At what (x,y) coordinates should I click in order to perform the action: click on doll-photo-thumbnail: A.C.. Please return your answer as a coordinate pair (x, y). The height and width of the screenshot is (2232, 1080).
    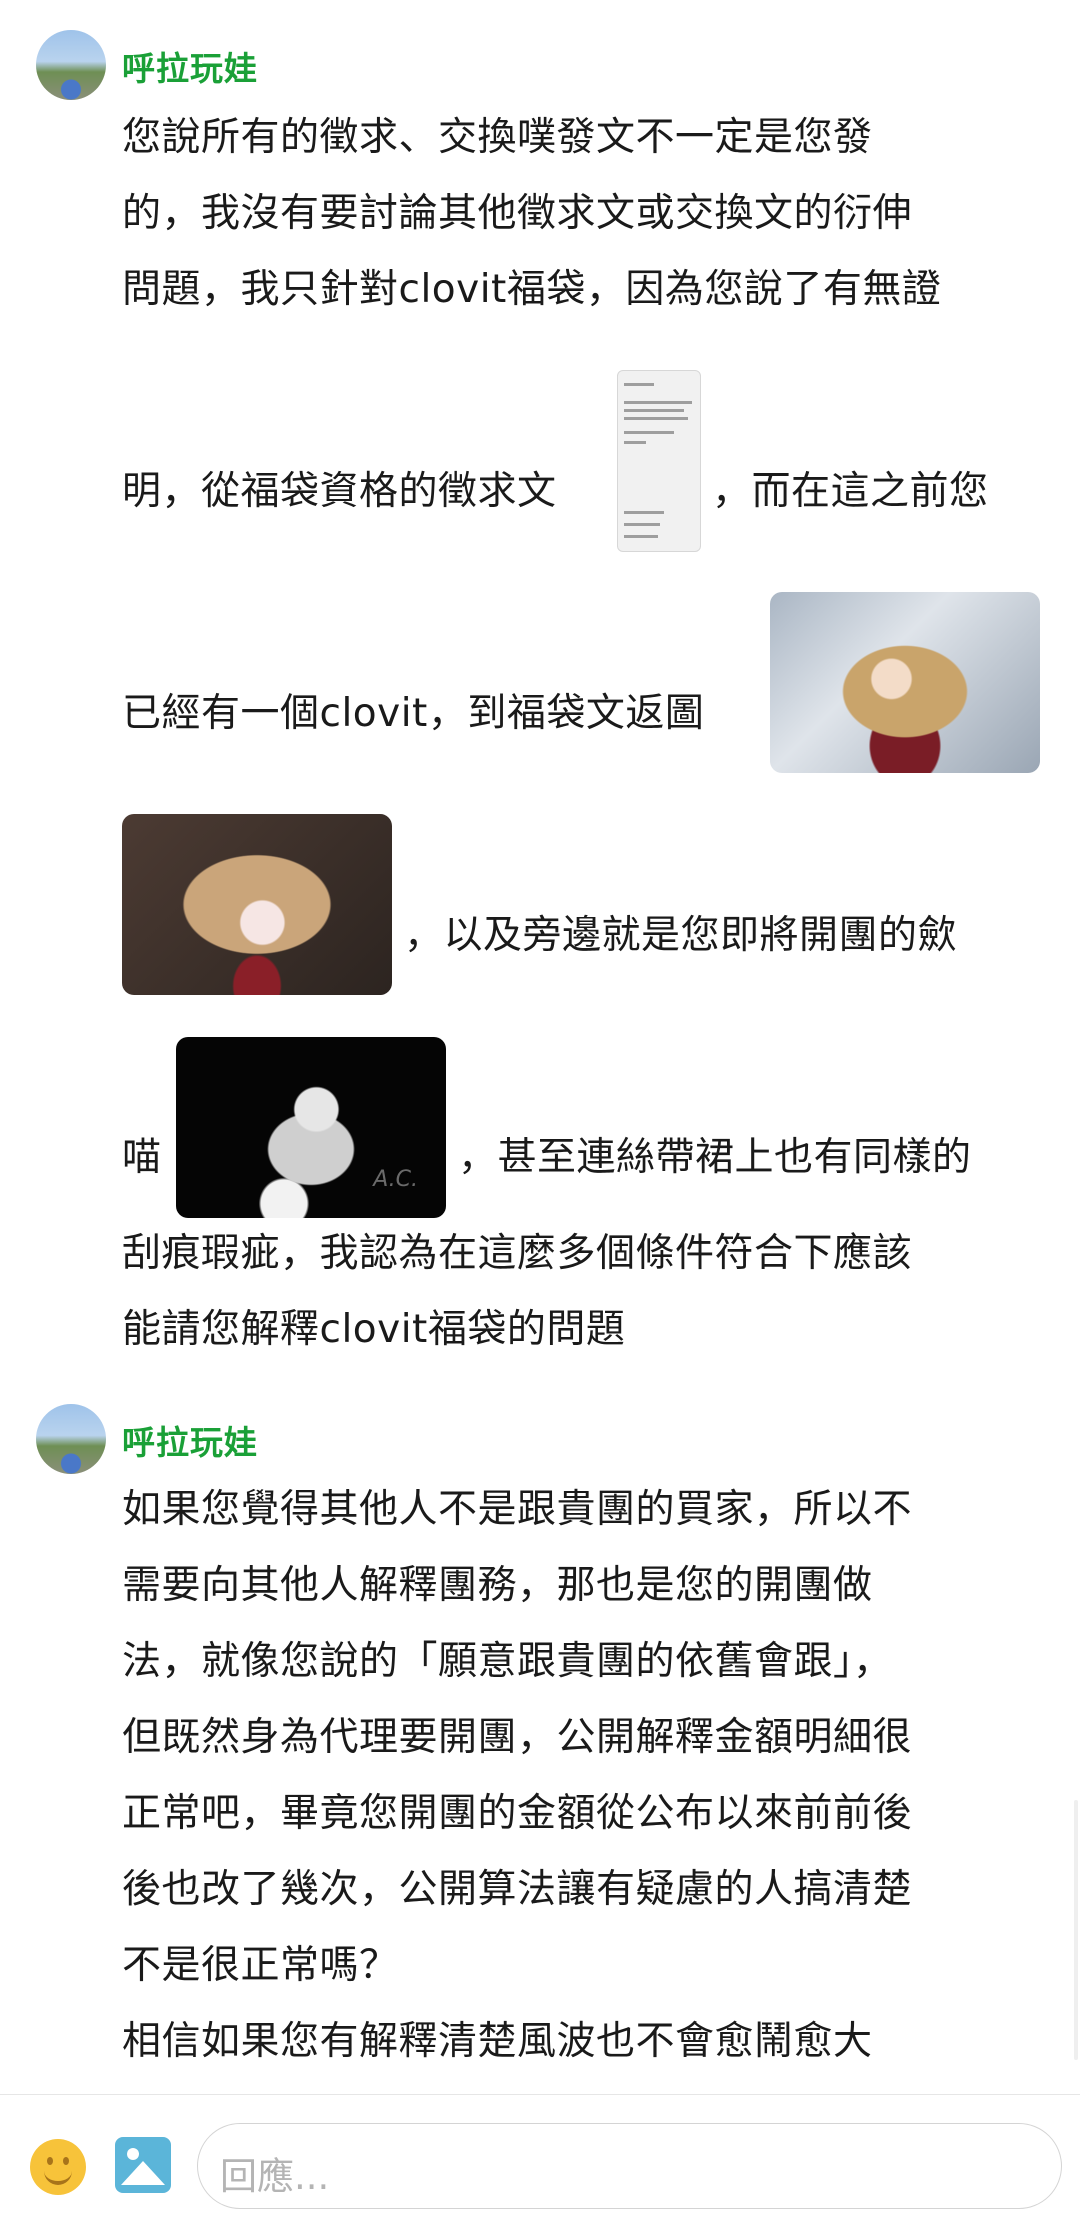
    Looking at the image, I should click on (311, 1127).